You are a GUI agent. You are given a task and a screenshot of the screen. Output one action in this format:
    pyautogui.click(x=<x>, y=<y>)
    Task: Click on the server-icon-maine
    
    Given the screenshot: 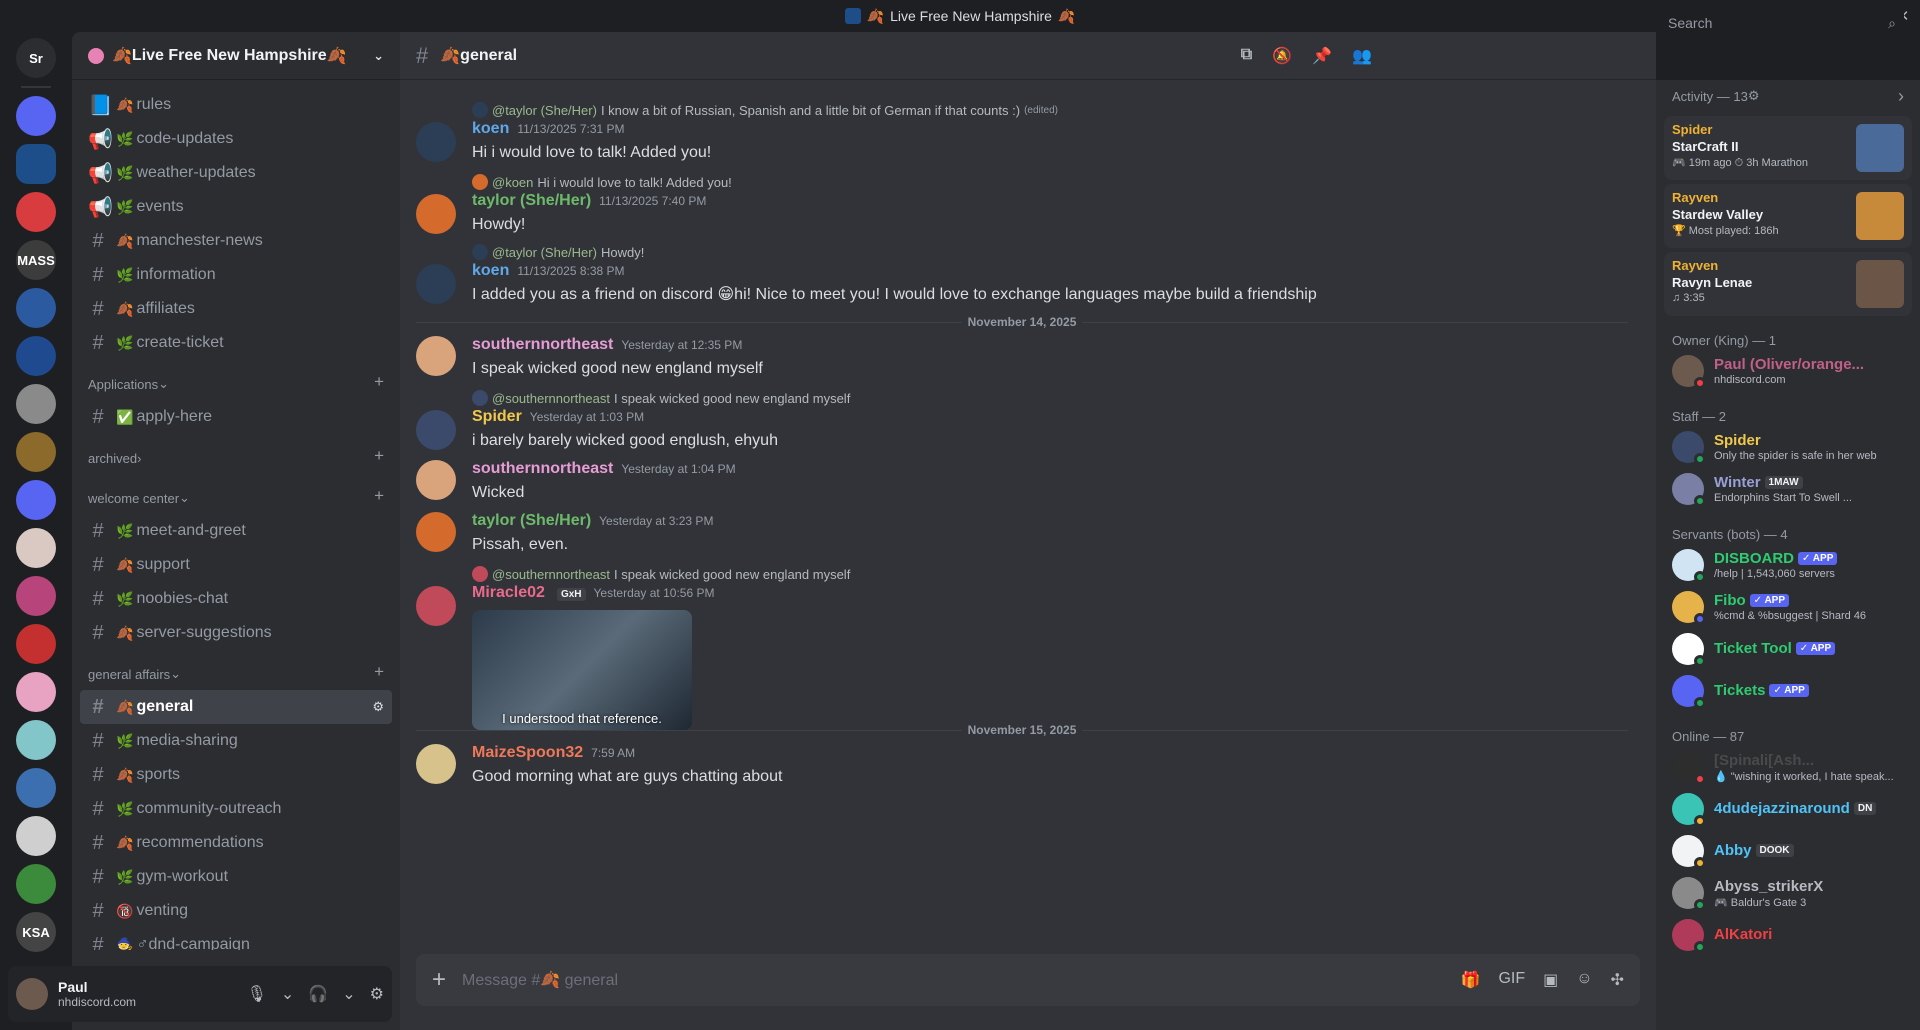 What is the action you would take?
    pyautogui.click(x=36, y=308)
    